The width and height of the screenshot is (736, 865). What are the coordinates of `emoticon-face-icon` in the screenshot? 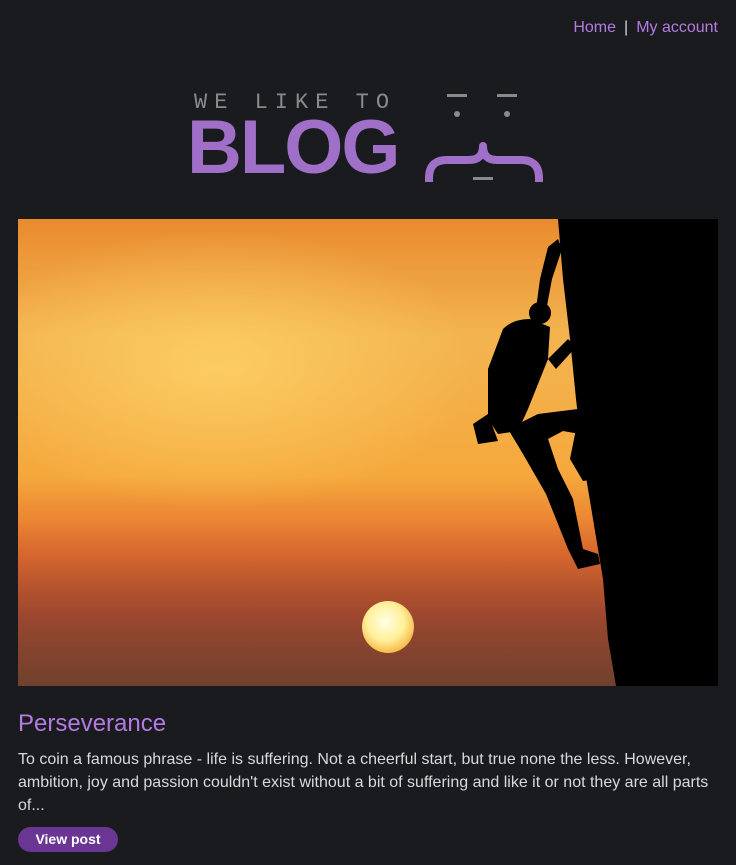 It's located at (484, 138).